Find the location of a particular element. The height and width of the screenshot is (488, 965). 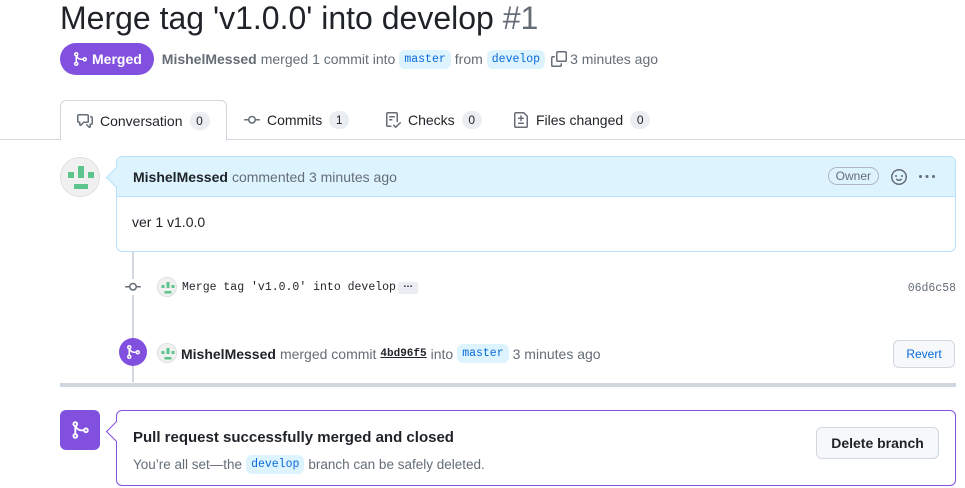

merged-sub-after: branch can be safely deleted. is located at coordinates (396, 464).